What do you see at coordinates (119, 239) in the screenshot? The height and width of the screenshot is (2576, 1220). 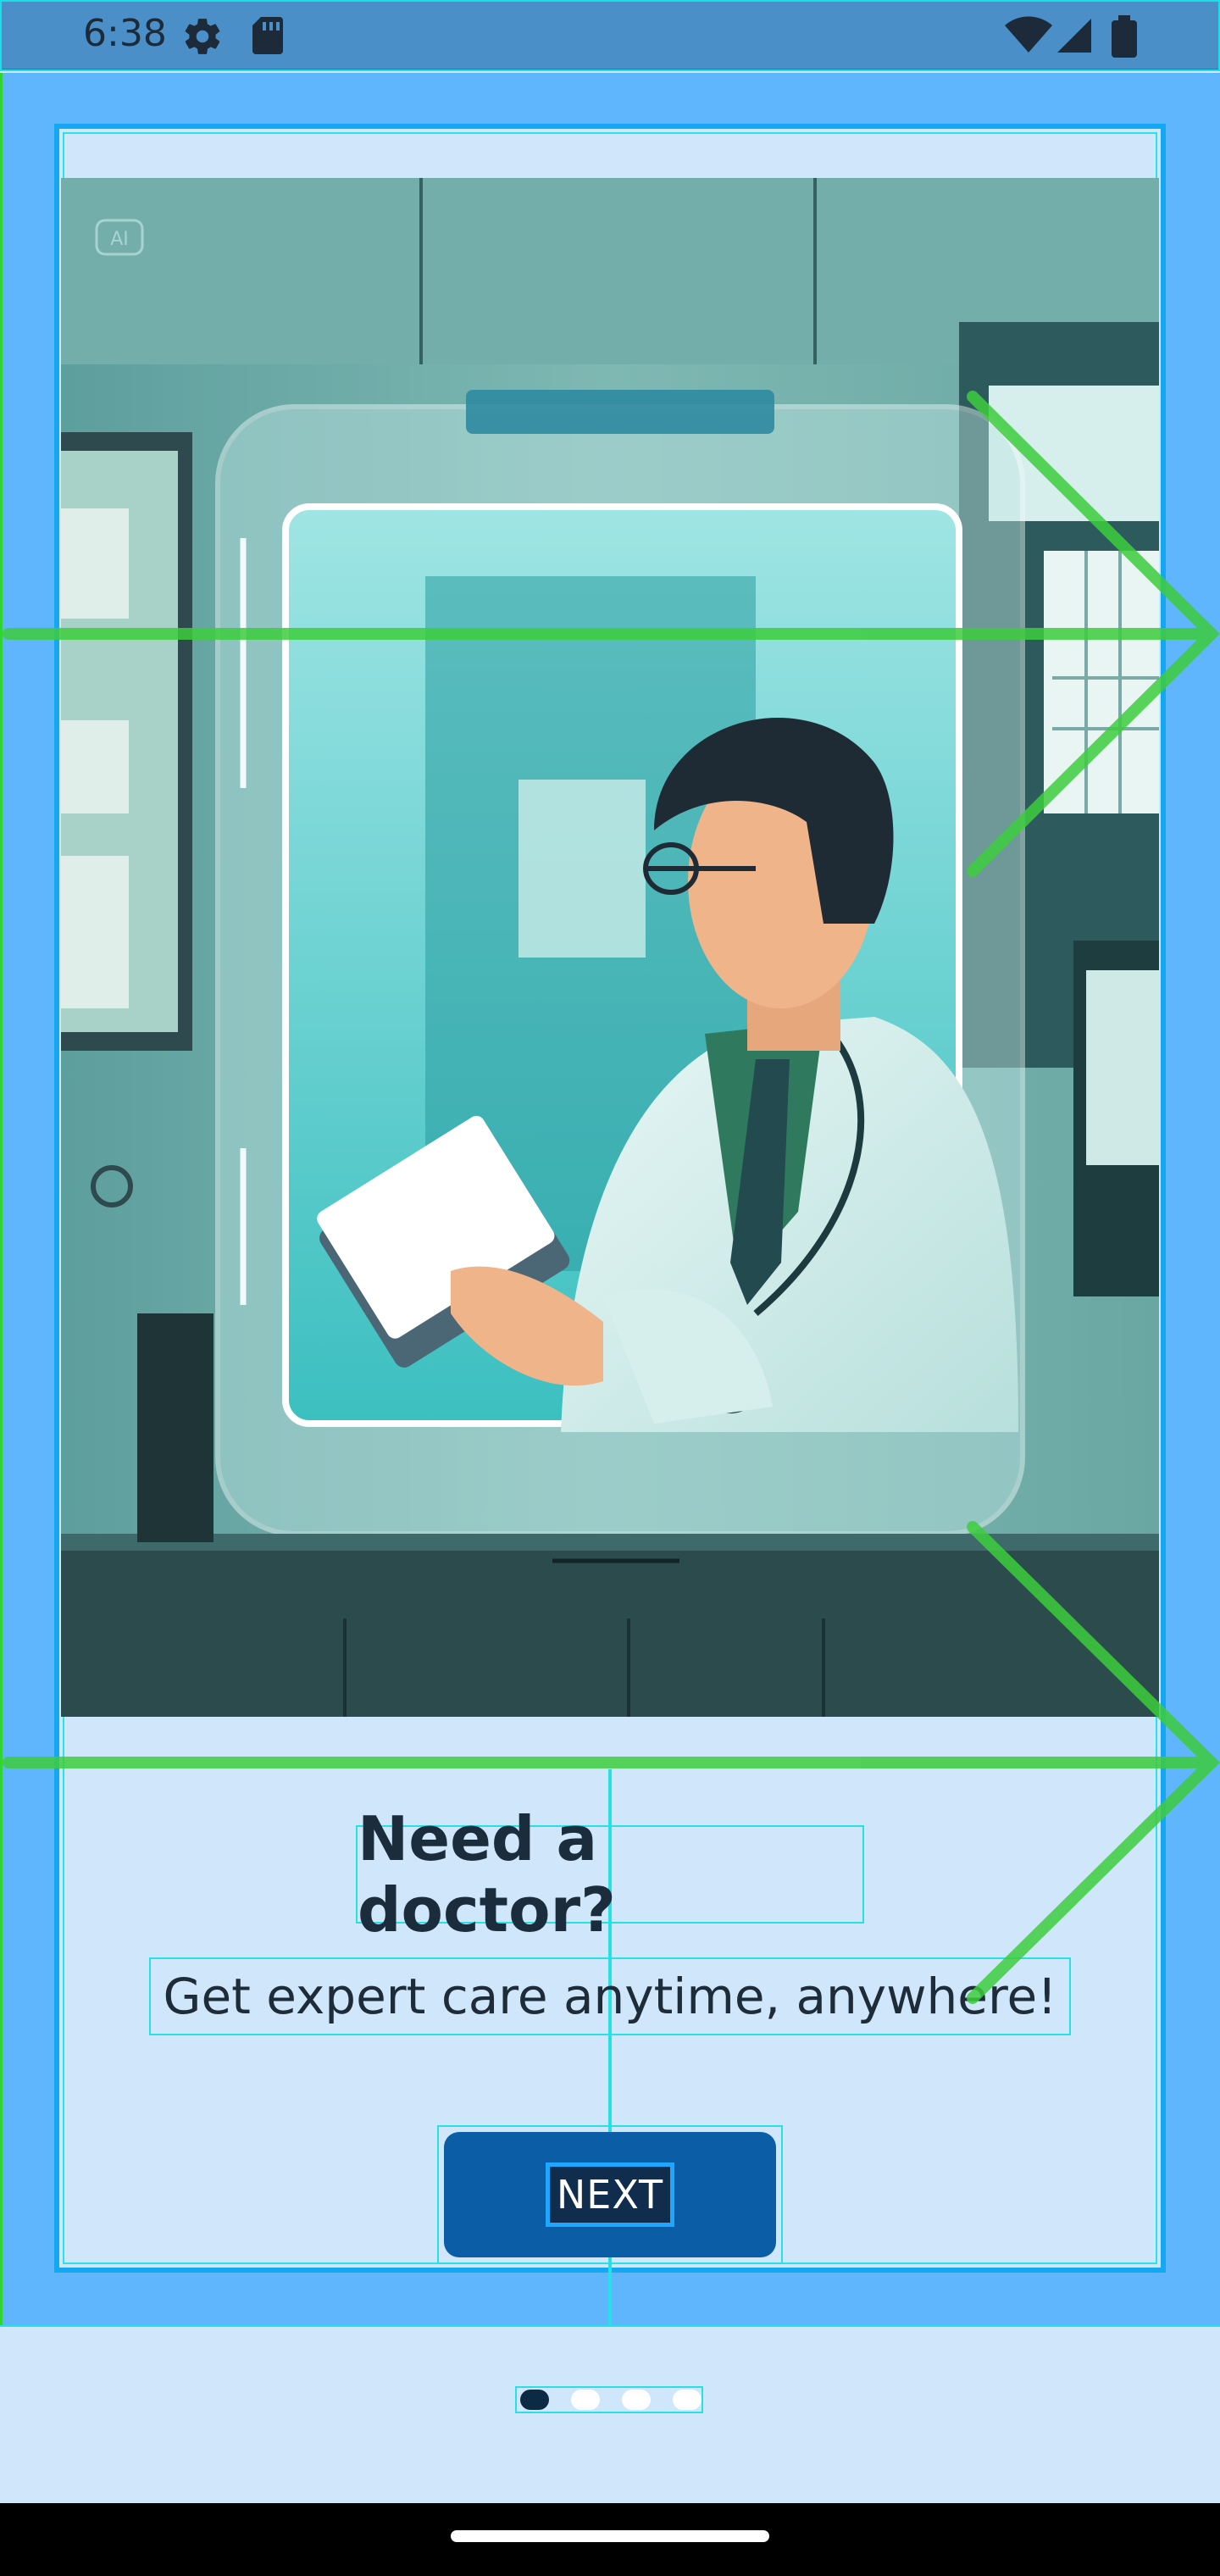 I see `ai-badge: AI` at bounding box center [119, 239].